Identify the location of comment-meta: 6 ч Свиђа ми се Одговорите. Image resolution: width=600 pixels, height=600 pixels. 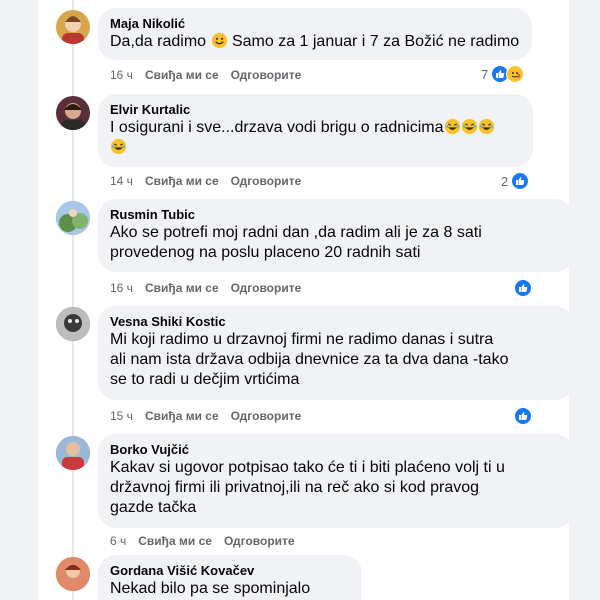
(202, 541).